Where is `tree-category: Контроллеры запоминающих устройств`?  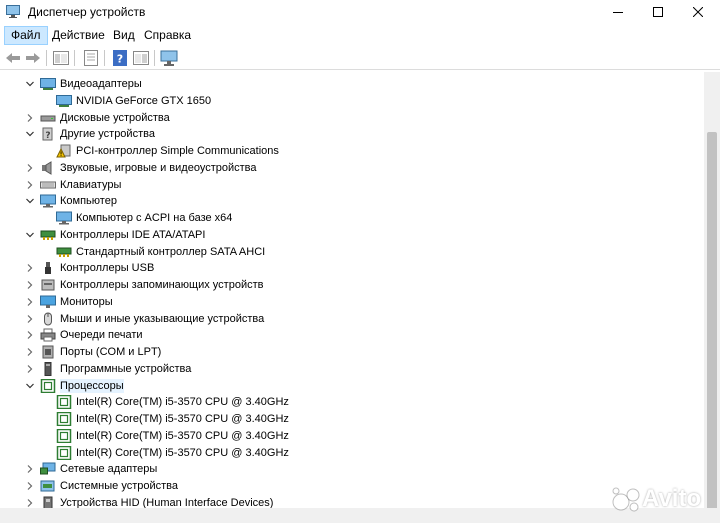
tree-category: Контроллеры запоминающих устройств is located at coordinates (143, 285).